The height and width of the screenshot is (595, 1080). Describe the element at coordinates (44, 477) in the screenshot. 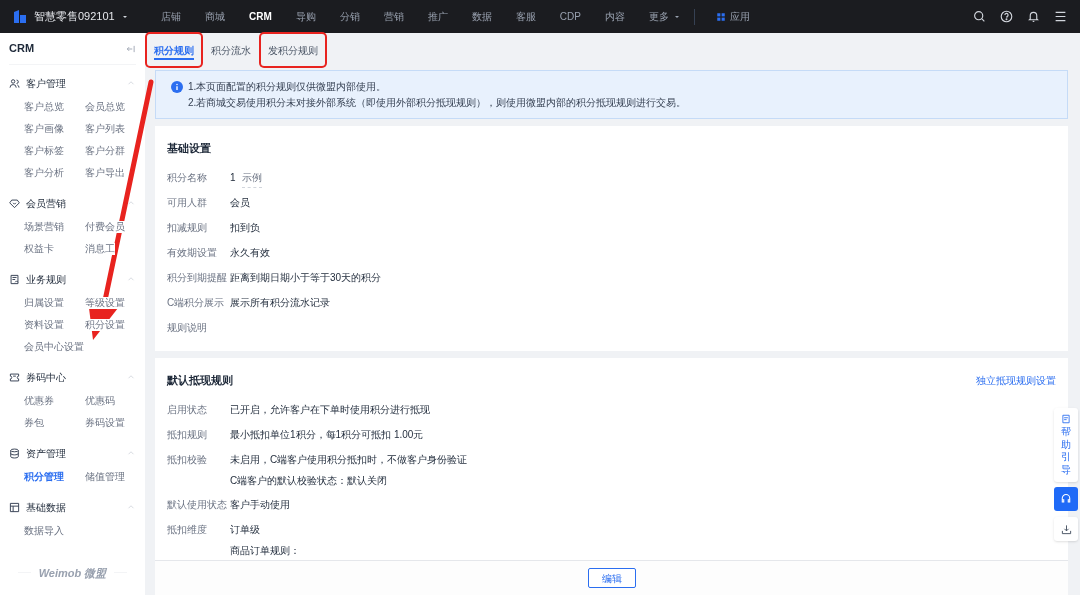

I see `sidebar-item: 积分管理` at that location.